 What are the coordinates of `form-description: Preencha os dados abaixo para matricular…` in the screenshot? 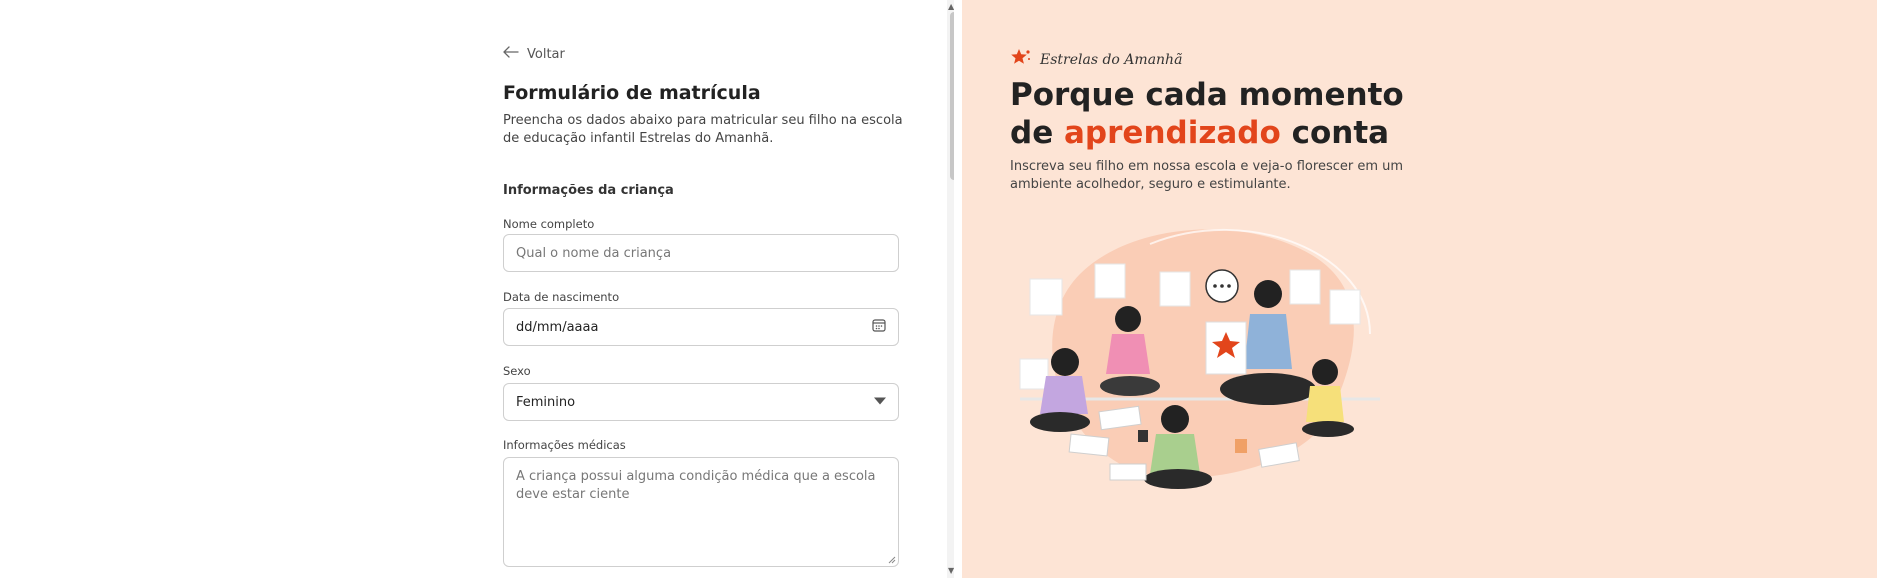 It's located at (703, 129).